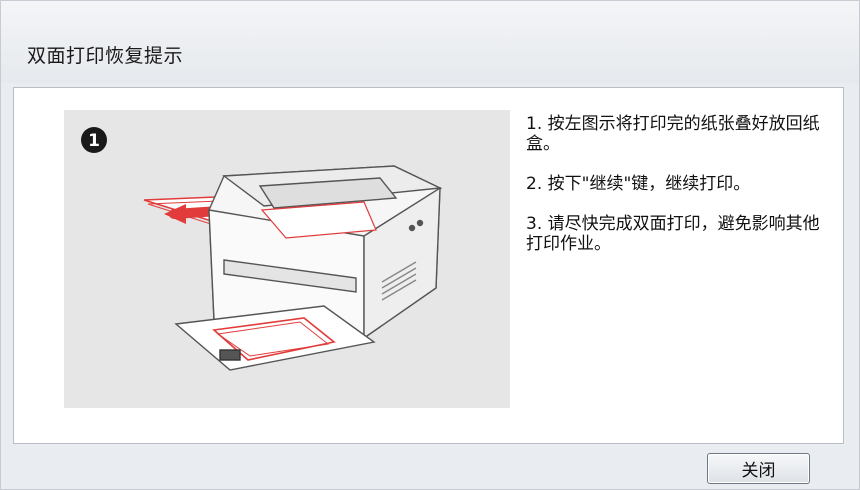 The width and height of the screenshot is (860, 490). I want to click on step-badge: 1, so click(94, 140).